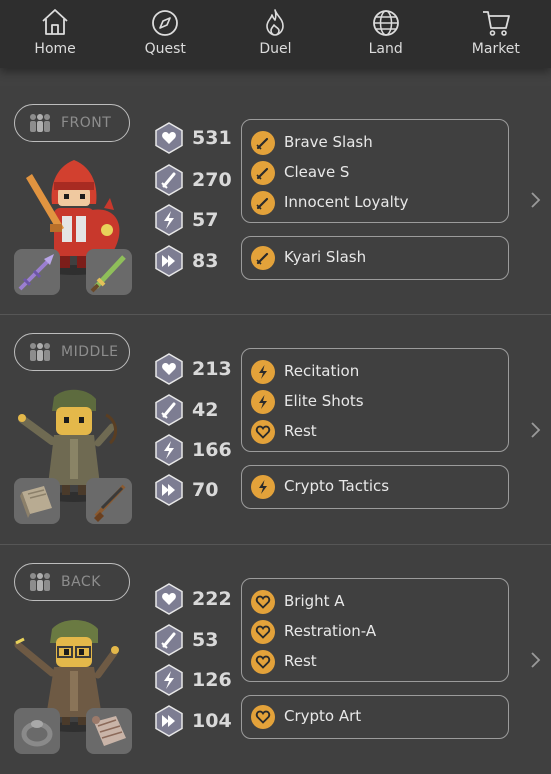  What do you see at coordinates (212, 599) in the screenshot?
I see `hp-value: 222` at bounding box center [212, 599].